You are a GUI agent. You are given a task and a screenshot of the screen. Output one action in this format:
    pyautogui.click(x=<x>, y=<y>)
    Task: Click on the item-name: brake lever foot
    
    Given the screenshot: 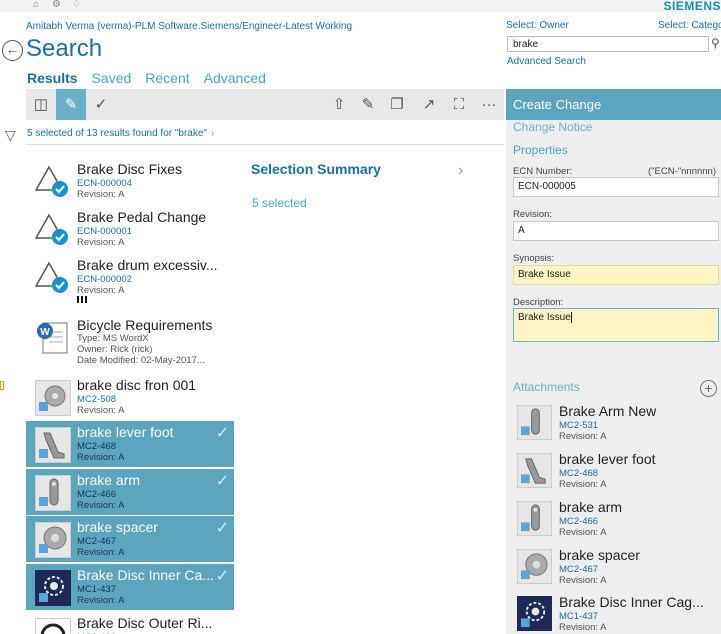 What is the action you would take?
    pyautogui.click(x=125, y=432)
    